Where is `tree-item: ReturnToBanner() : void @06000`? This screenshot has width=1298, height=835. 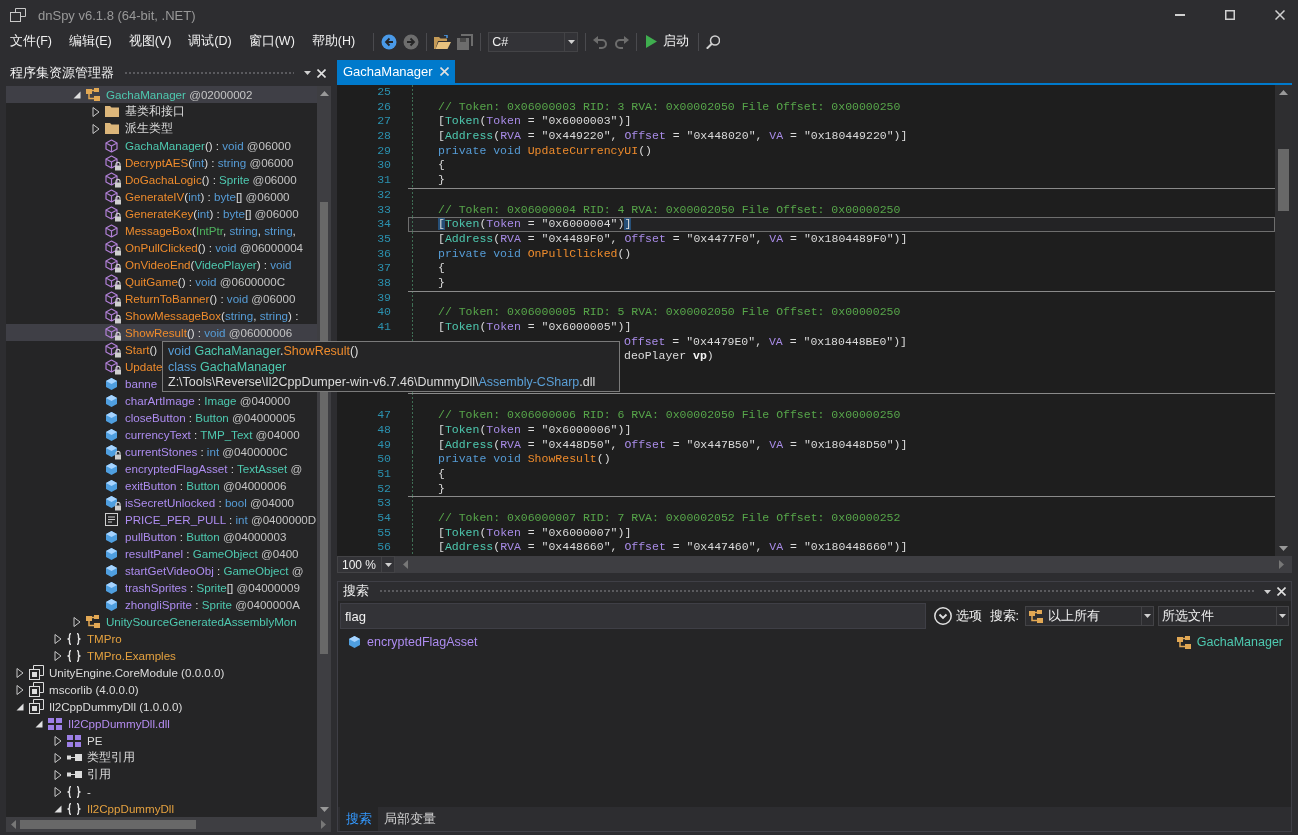
tree-item: ReturnToBanner() : void @06000 is located at coordinates (193, 298).